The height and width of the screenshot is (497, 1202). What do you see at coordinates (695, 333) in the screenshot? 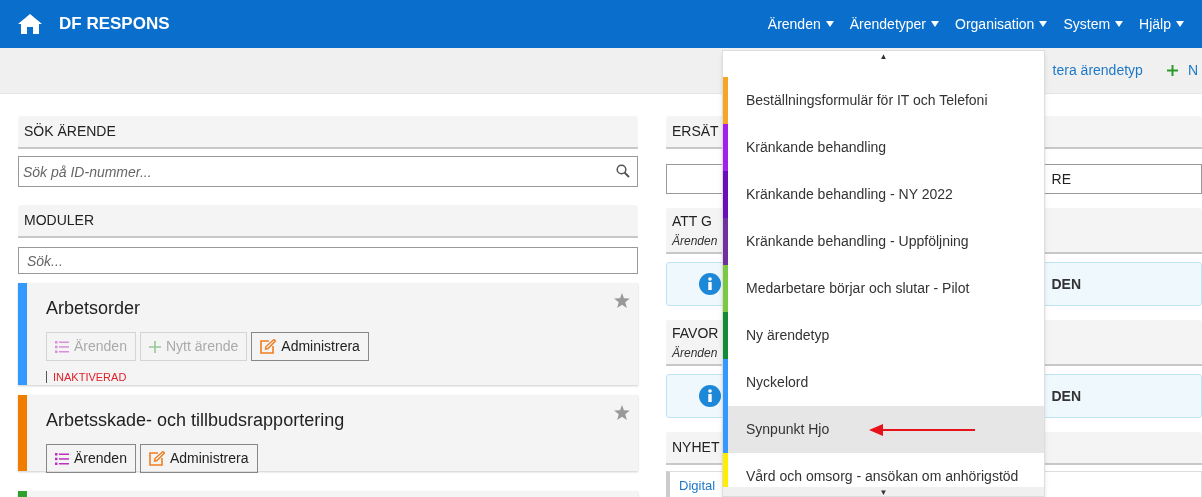
I see `panel-title: FAVOR` at bounding box center [695, 333].